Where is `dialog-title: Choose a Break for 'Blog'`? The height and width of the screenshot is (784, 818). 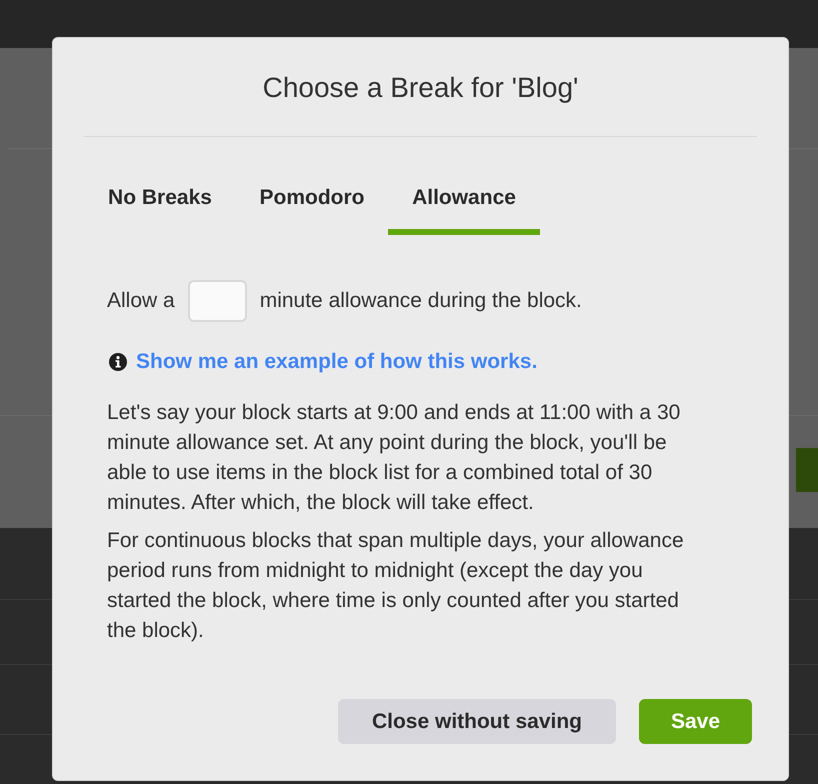 dialog-title: Choose a Break for 'Blog' is located at coordinates (421, 88).